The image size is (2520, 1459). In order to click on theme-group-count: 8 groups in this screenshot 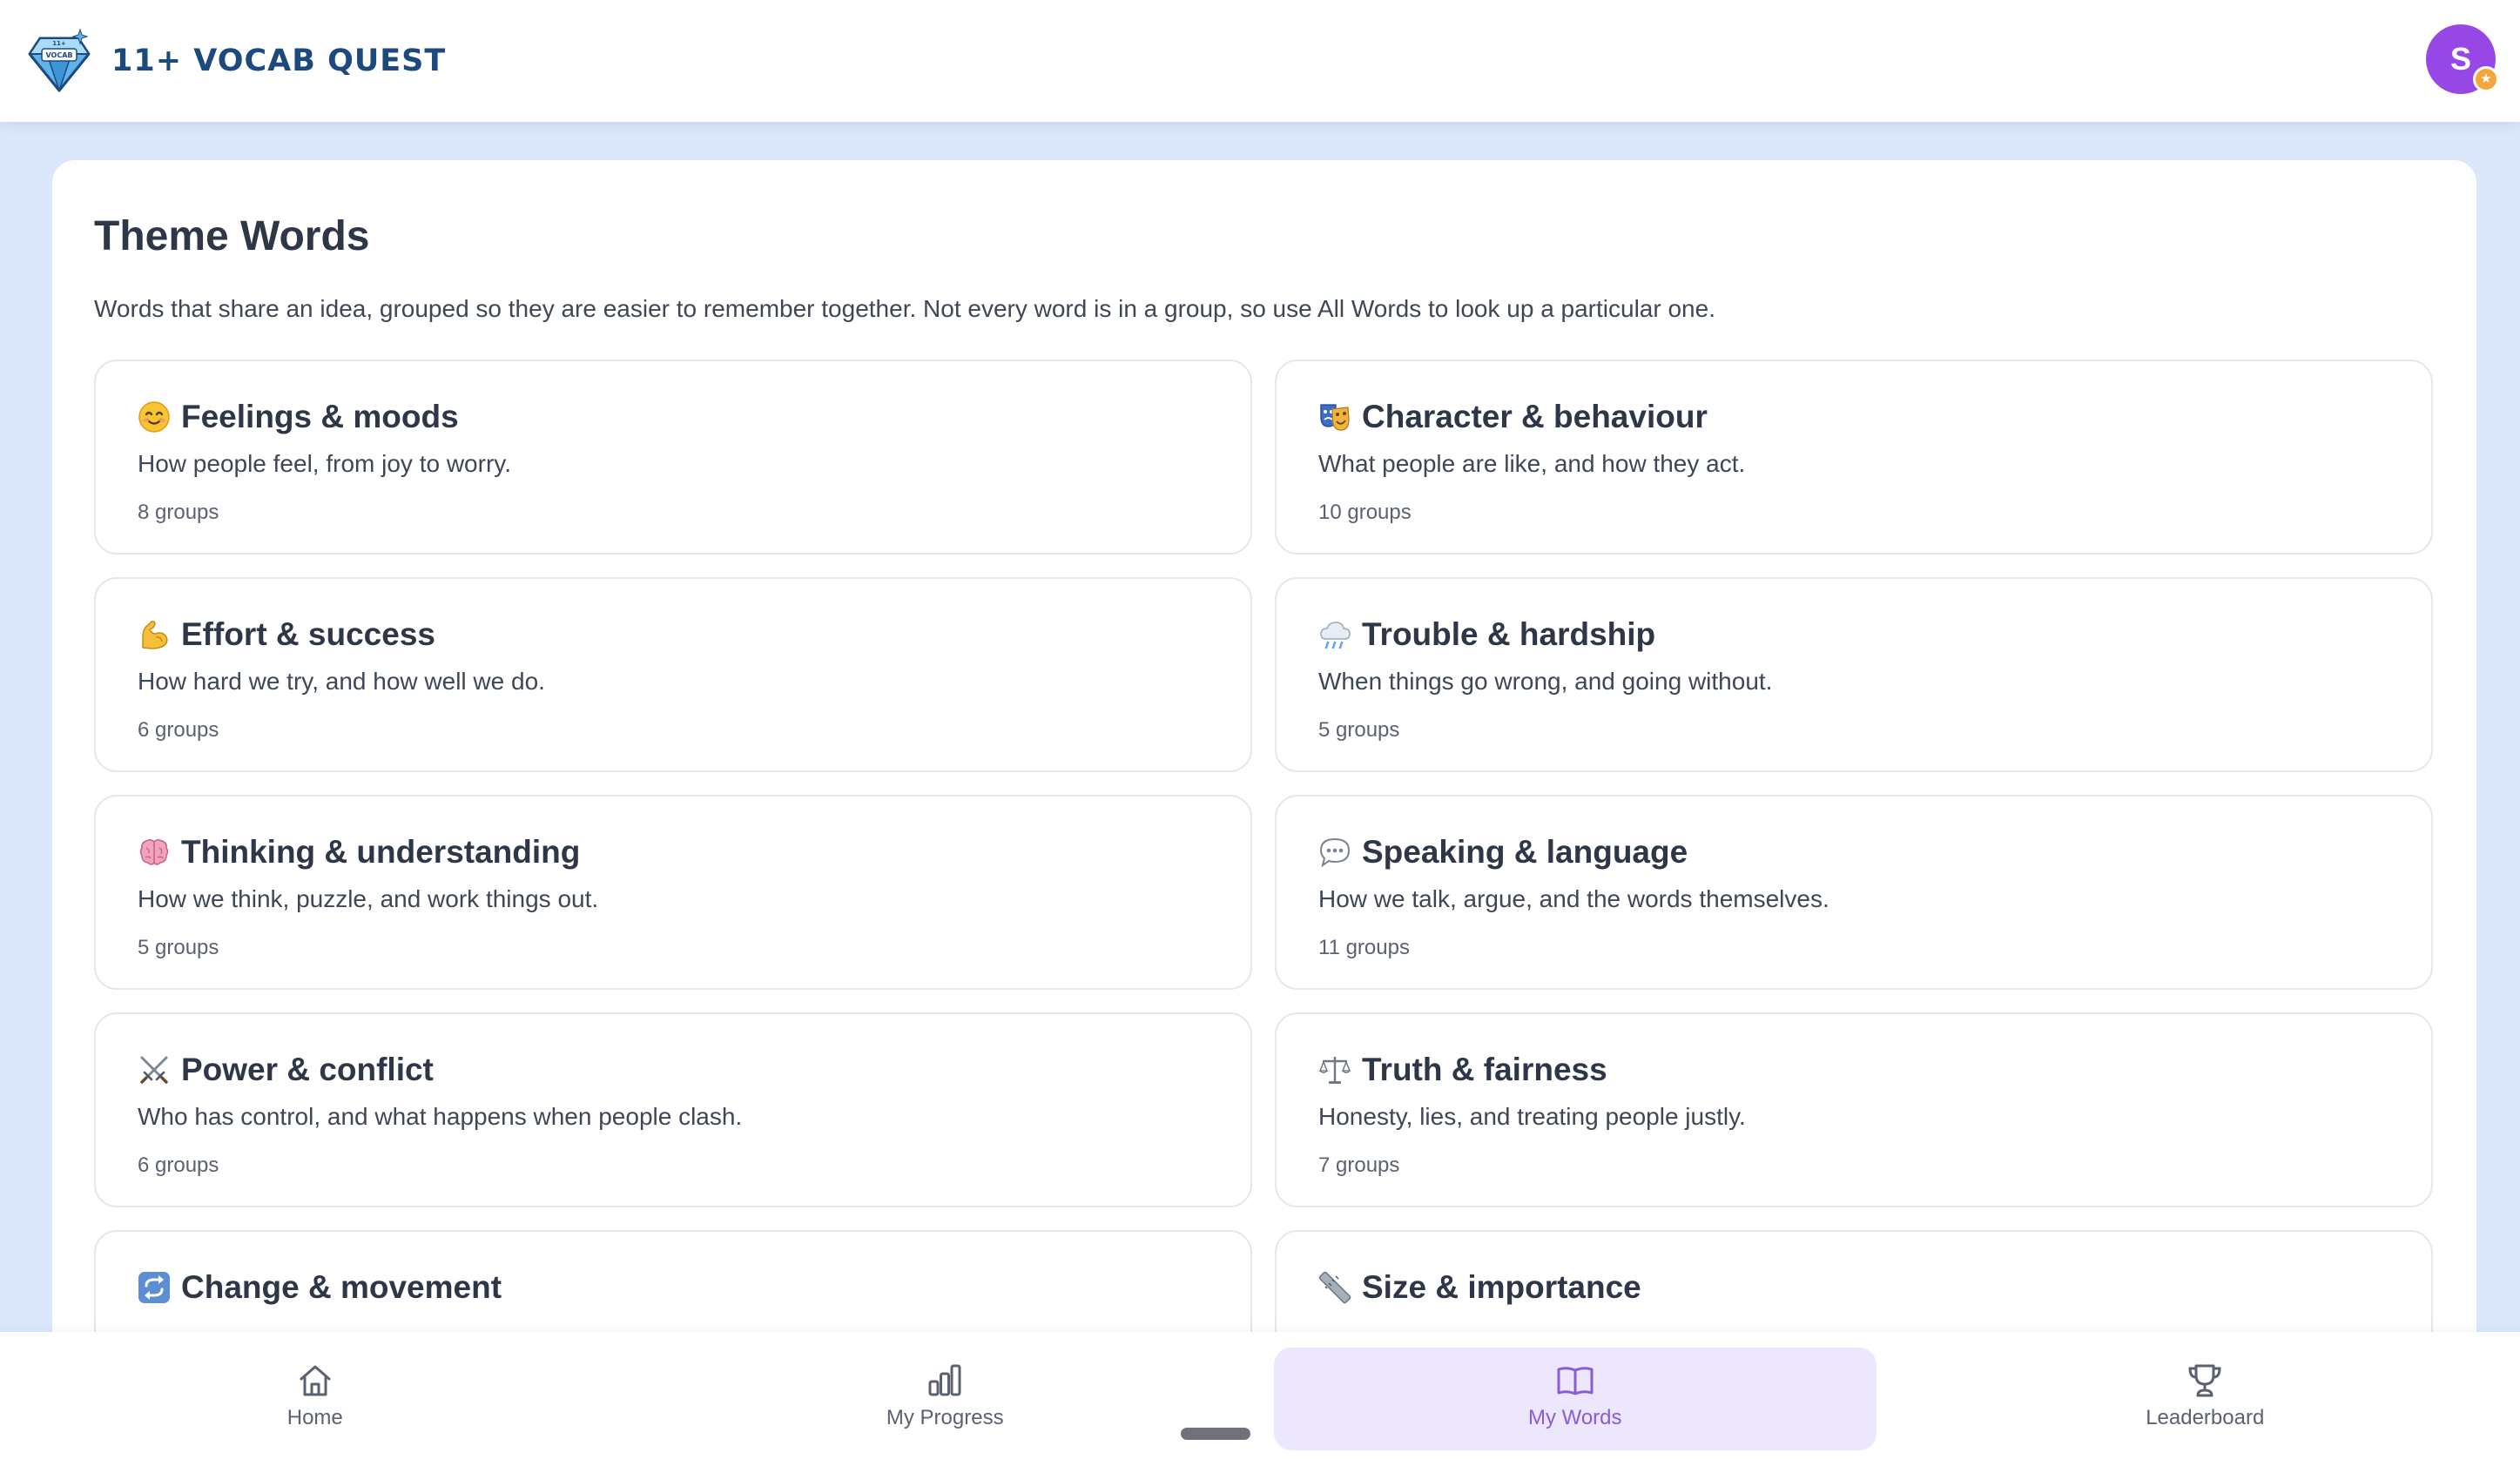, I will do `click(178, 513)`.